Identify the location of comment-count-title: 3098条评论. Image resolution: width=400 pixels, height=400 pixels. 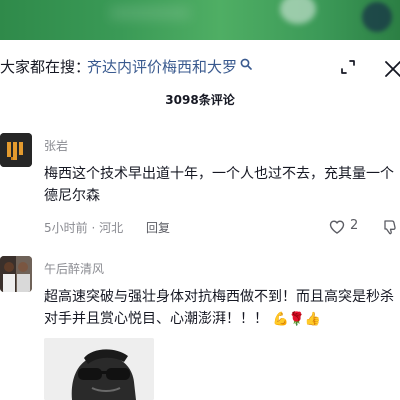
(200, 100).